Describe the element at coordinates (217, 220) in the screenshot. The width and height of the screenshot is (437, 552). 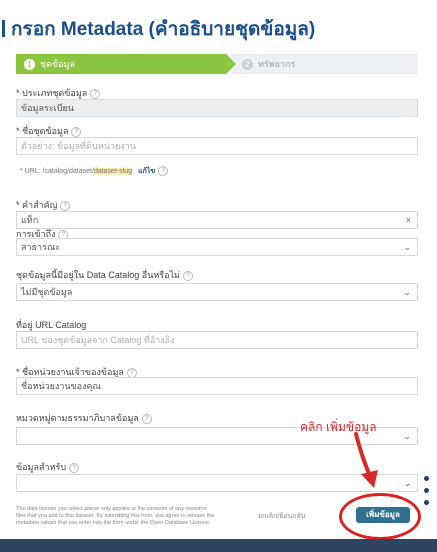
I see `tags-input: แท็ก ×` at that location.